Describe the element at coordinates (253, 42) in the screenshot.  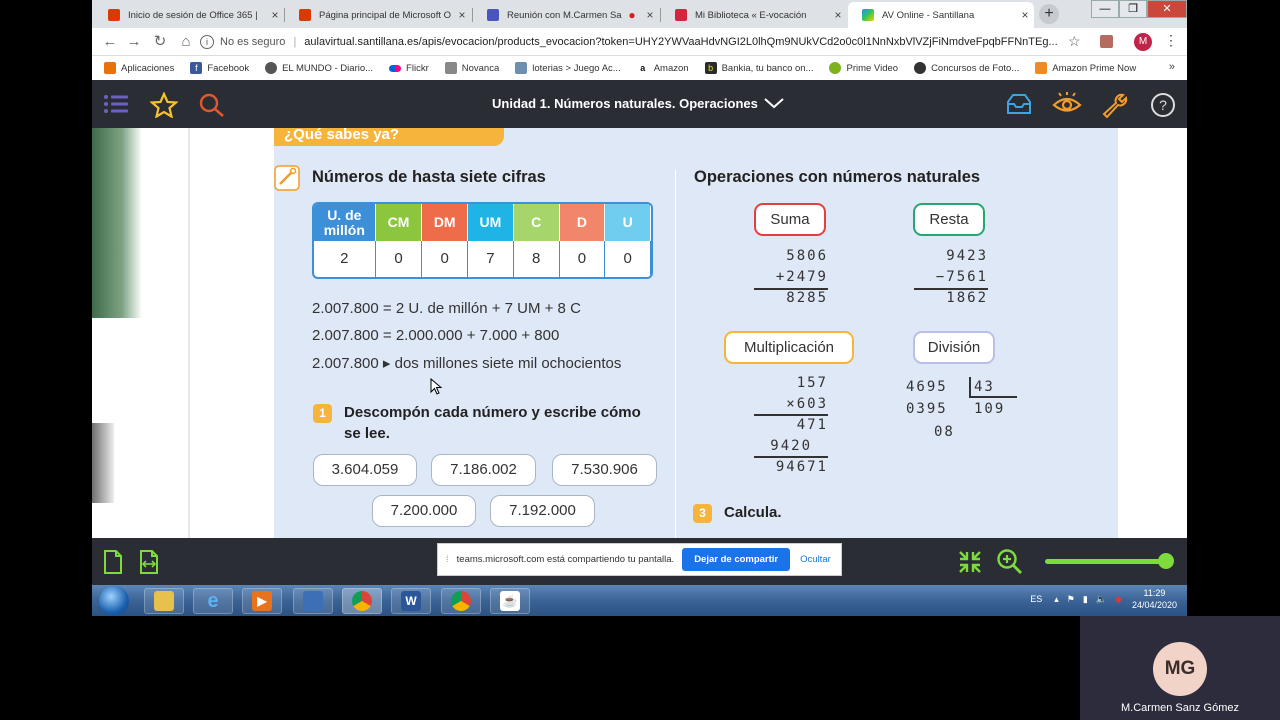
I see `security-label: No es seguro` at that location.